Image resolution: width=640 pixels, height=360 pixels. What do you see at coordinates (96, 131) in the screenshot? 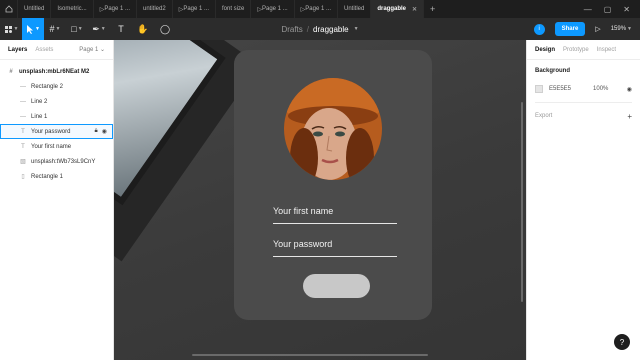
I see `lock-icon: 🔒︎` at bounding box center [96, 131].